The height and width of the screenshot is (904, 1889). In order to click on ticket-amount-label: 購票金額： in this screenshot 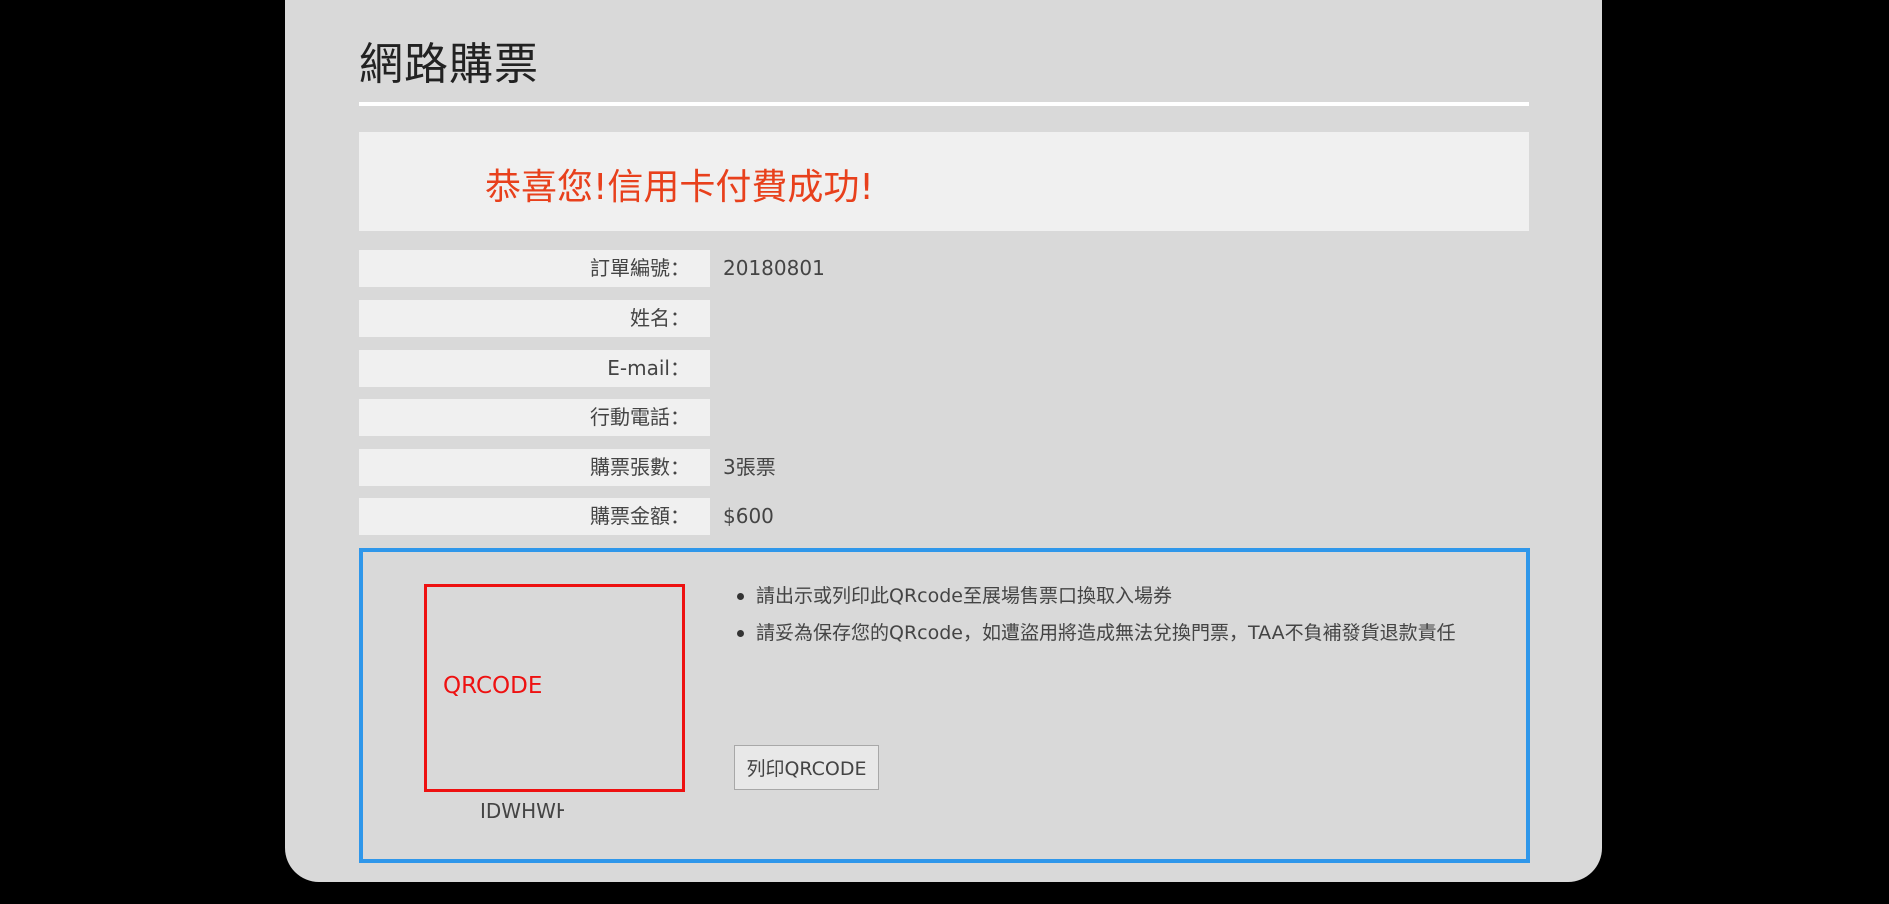, I will do `click(534, 516)`.